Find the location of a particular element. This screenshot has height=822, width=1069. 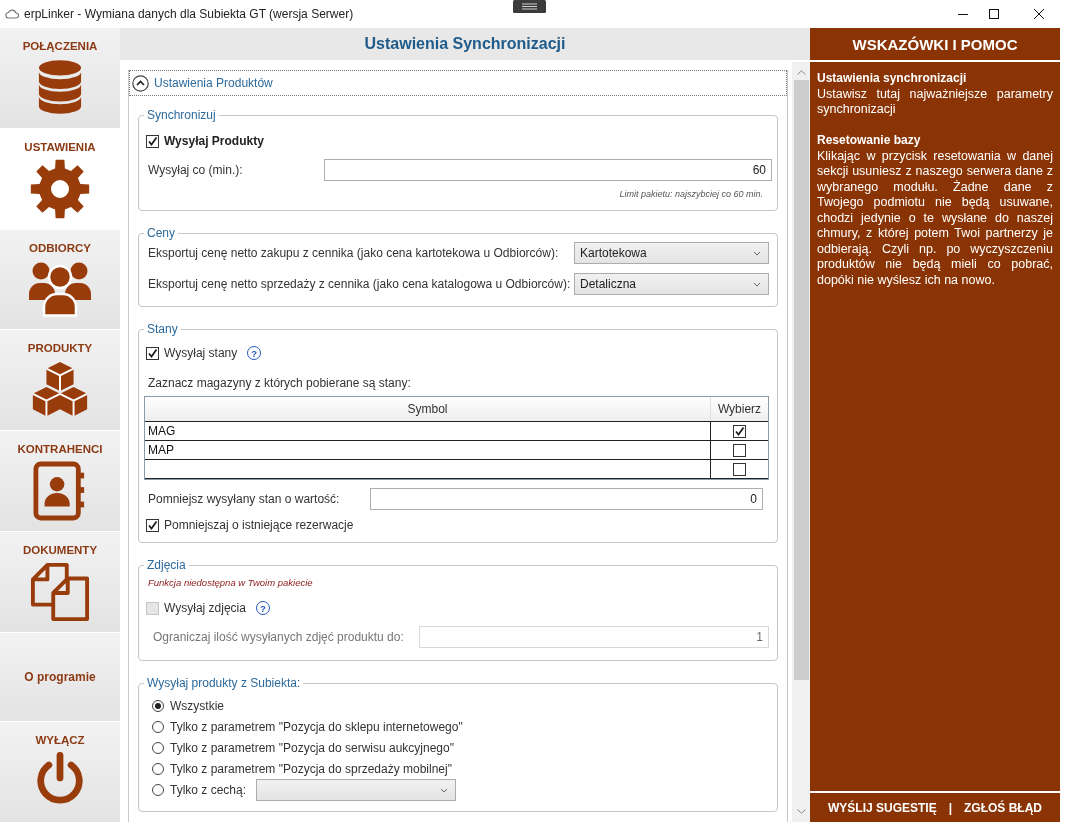

radio-label: Tylko z parametrem "Pozycja do sklepu internetowego" is located at coordinates (316, 726).